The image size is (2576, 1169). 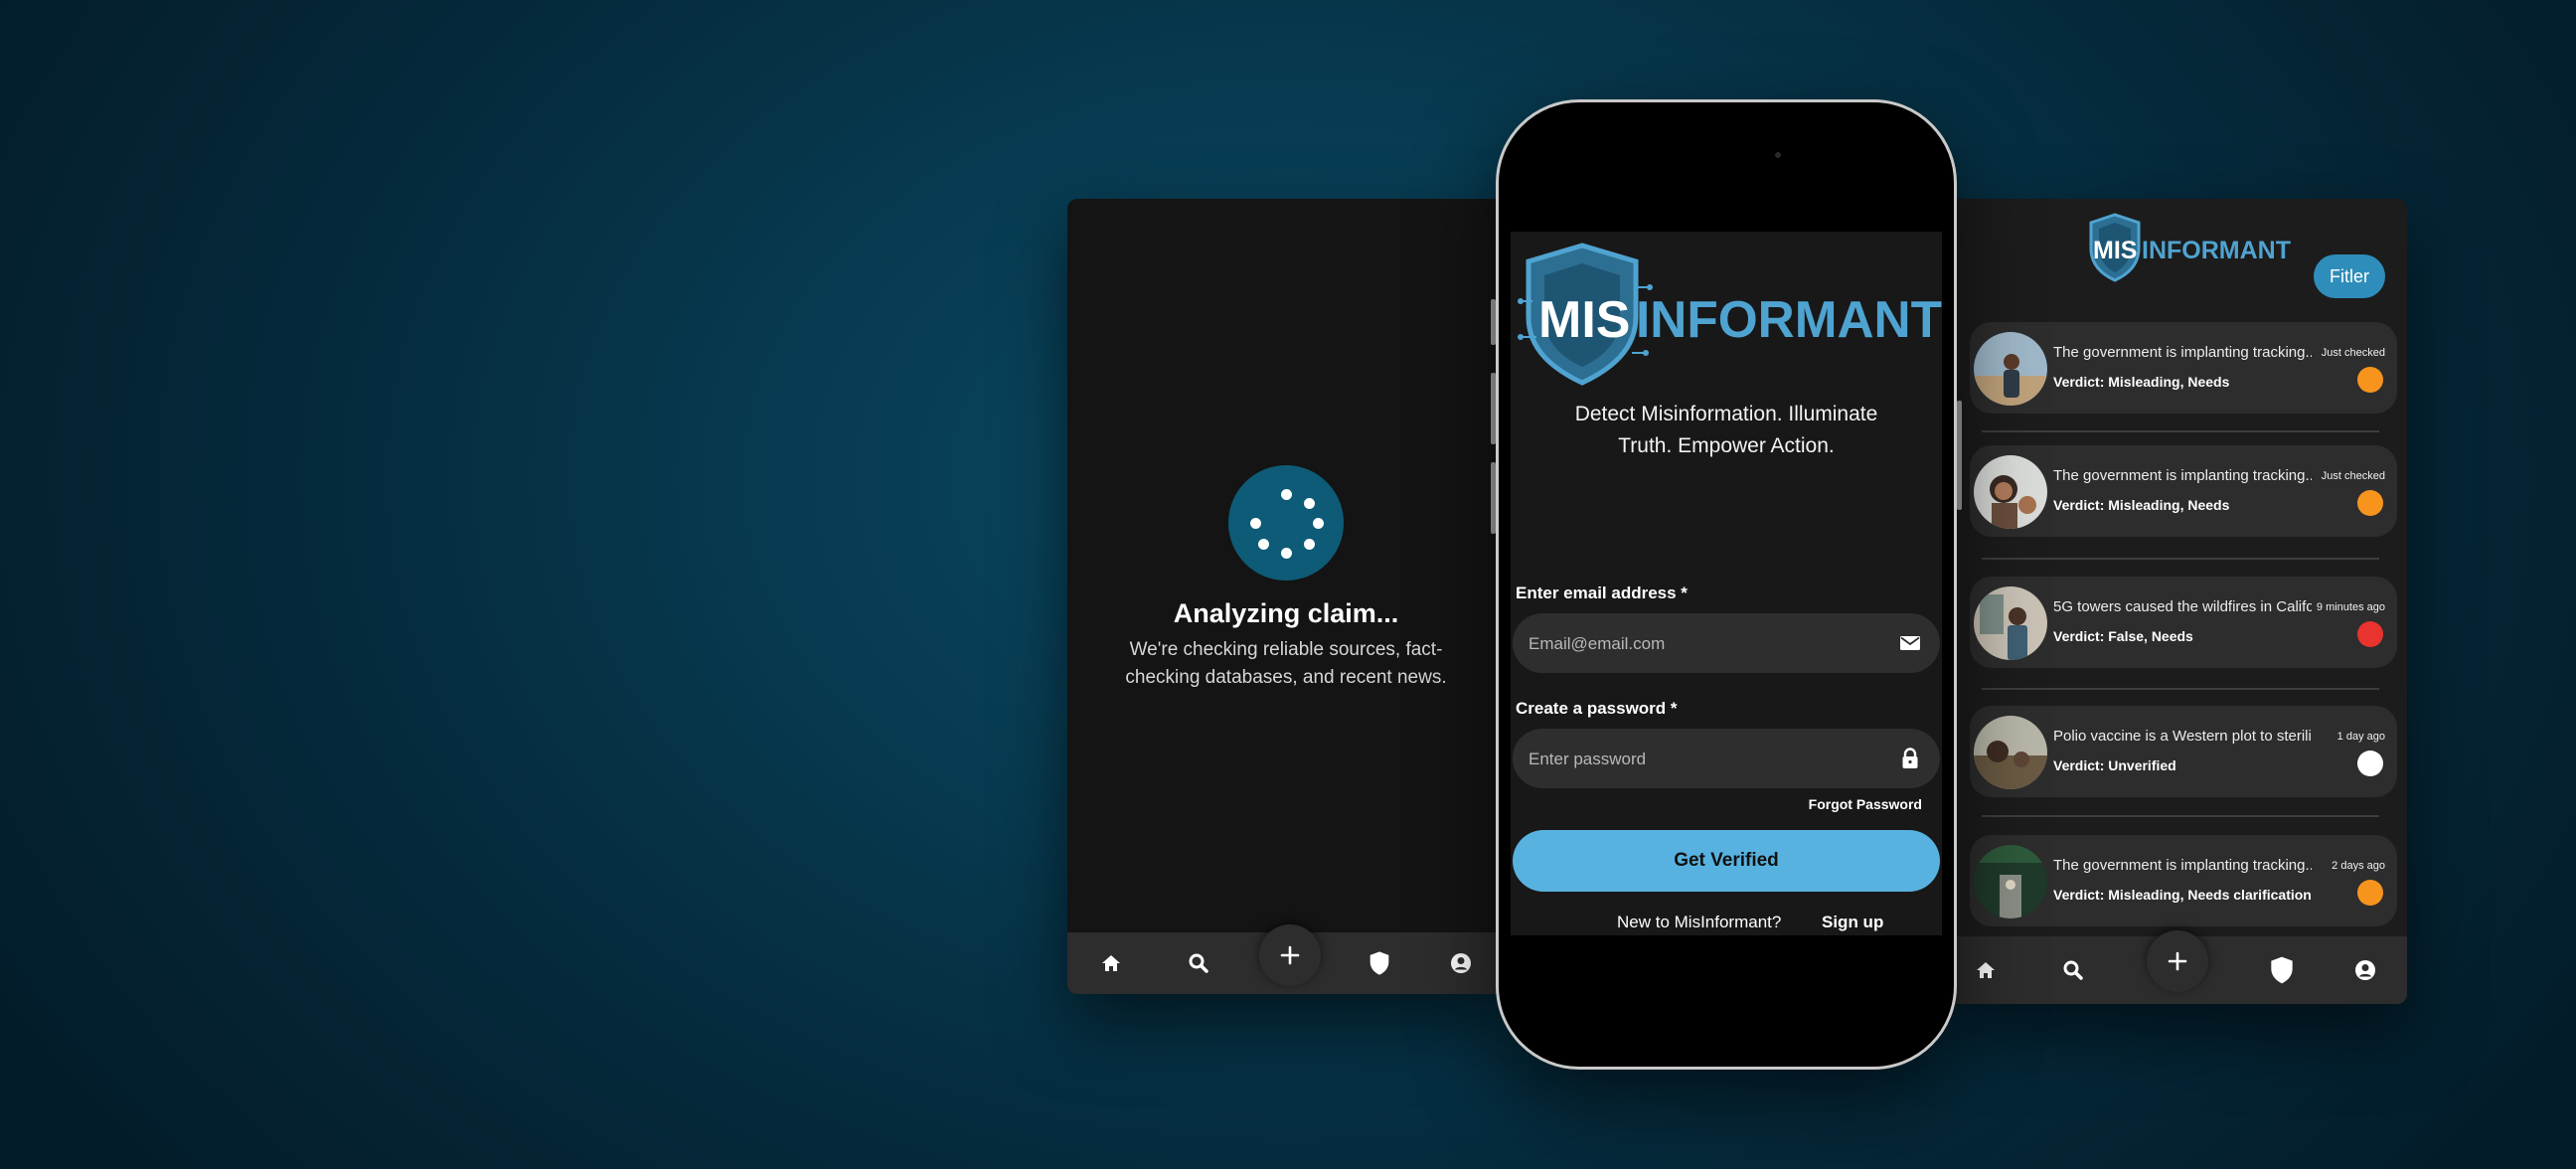 What do you see at coordinates (1493, 322) in the screenshot?
I see `action-button` at bounding box center [1493, 322].